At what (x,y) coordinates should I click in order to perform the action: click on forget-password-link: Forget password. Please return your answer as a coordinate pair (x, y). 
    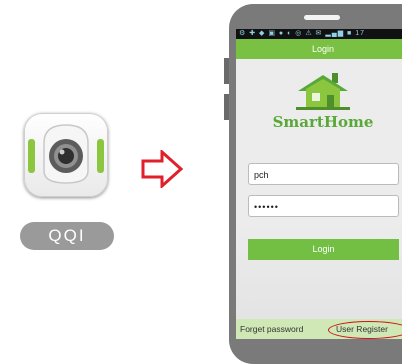
    Looking at the image, I should click on (271, 329).